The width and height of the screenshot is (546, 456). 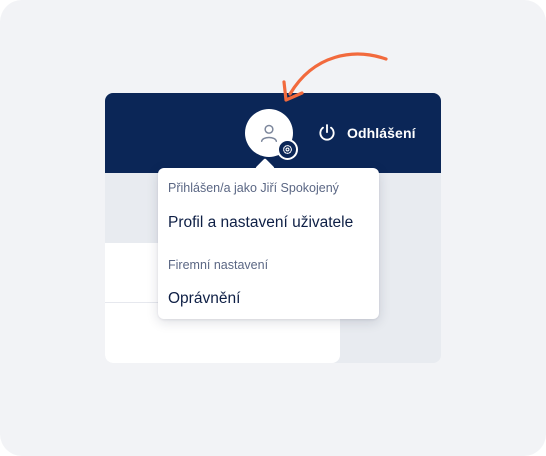 I want to click on gear-icon, so click(x=287, y=149).